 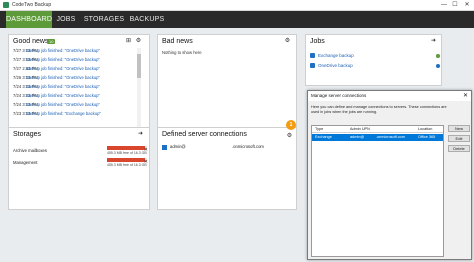 I want to click on app-logo-icon, so click(x=6, y=5).